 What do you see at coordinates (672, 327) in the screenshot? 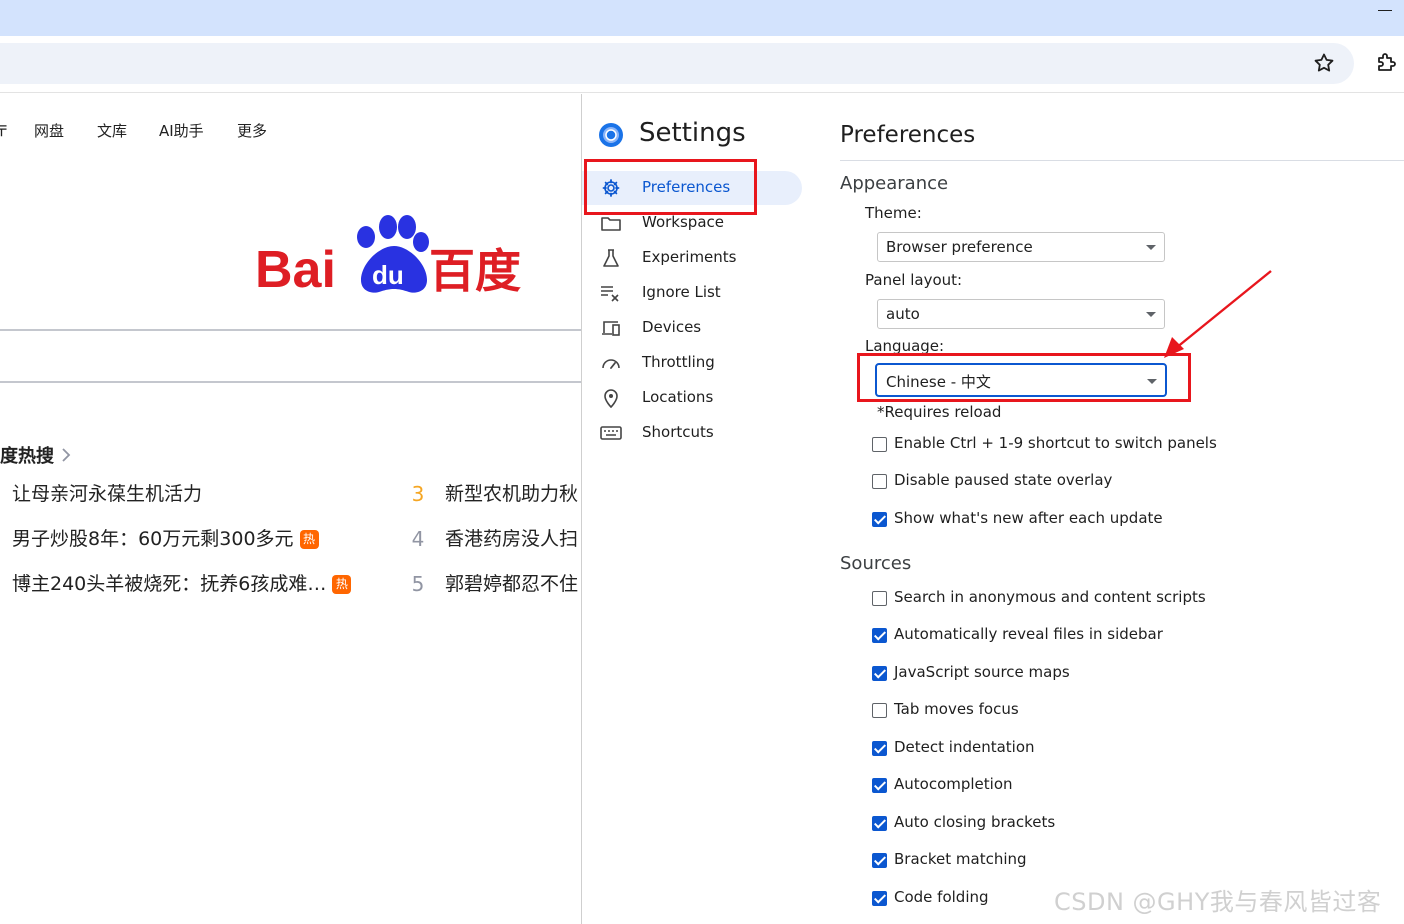
I see `sidebar-item-label: Devices` at bounding box center [672, 327].